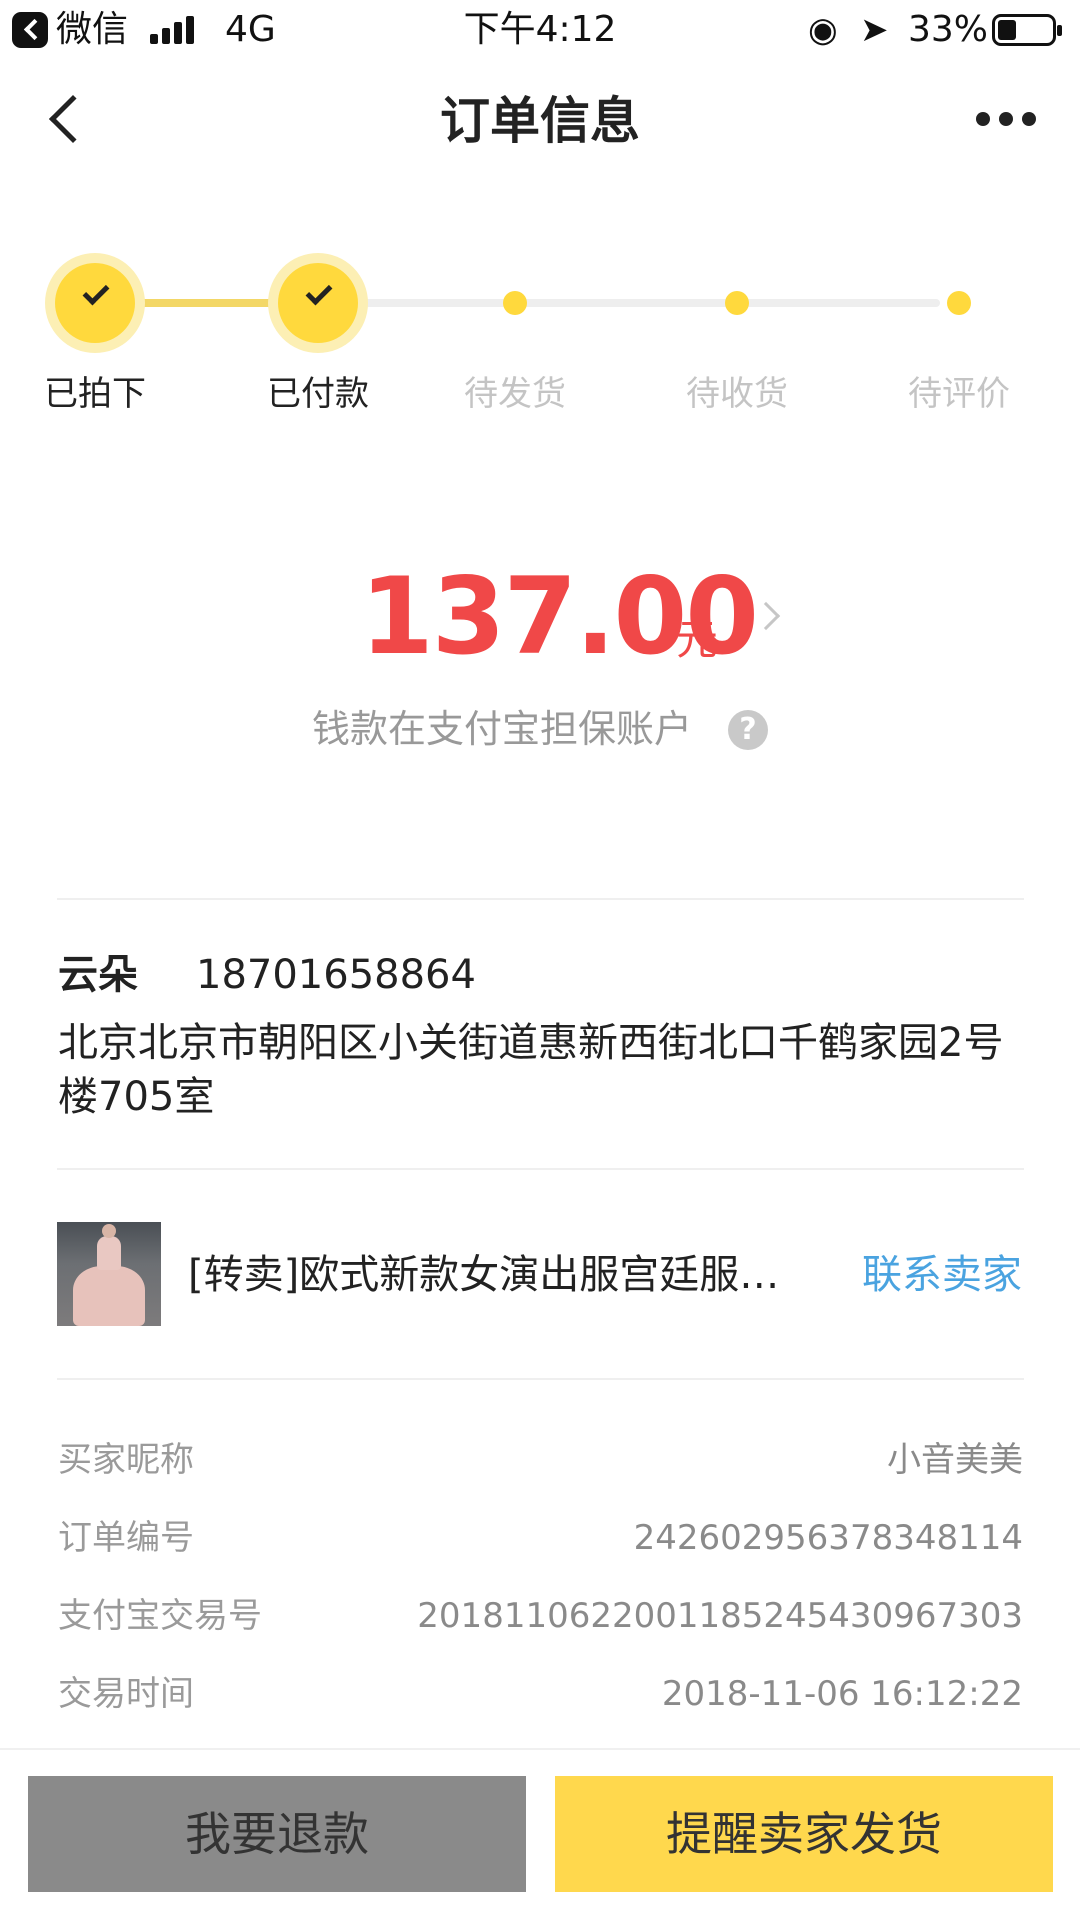 The image size is (1080, 1921). What do you see at coordinates (842, 1694) in the screenshot?
I see `trade-time-value: 2018-11-06 16:12:22` at bounding box center [842, 1694].